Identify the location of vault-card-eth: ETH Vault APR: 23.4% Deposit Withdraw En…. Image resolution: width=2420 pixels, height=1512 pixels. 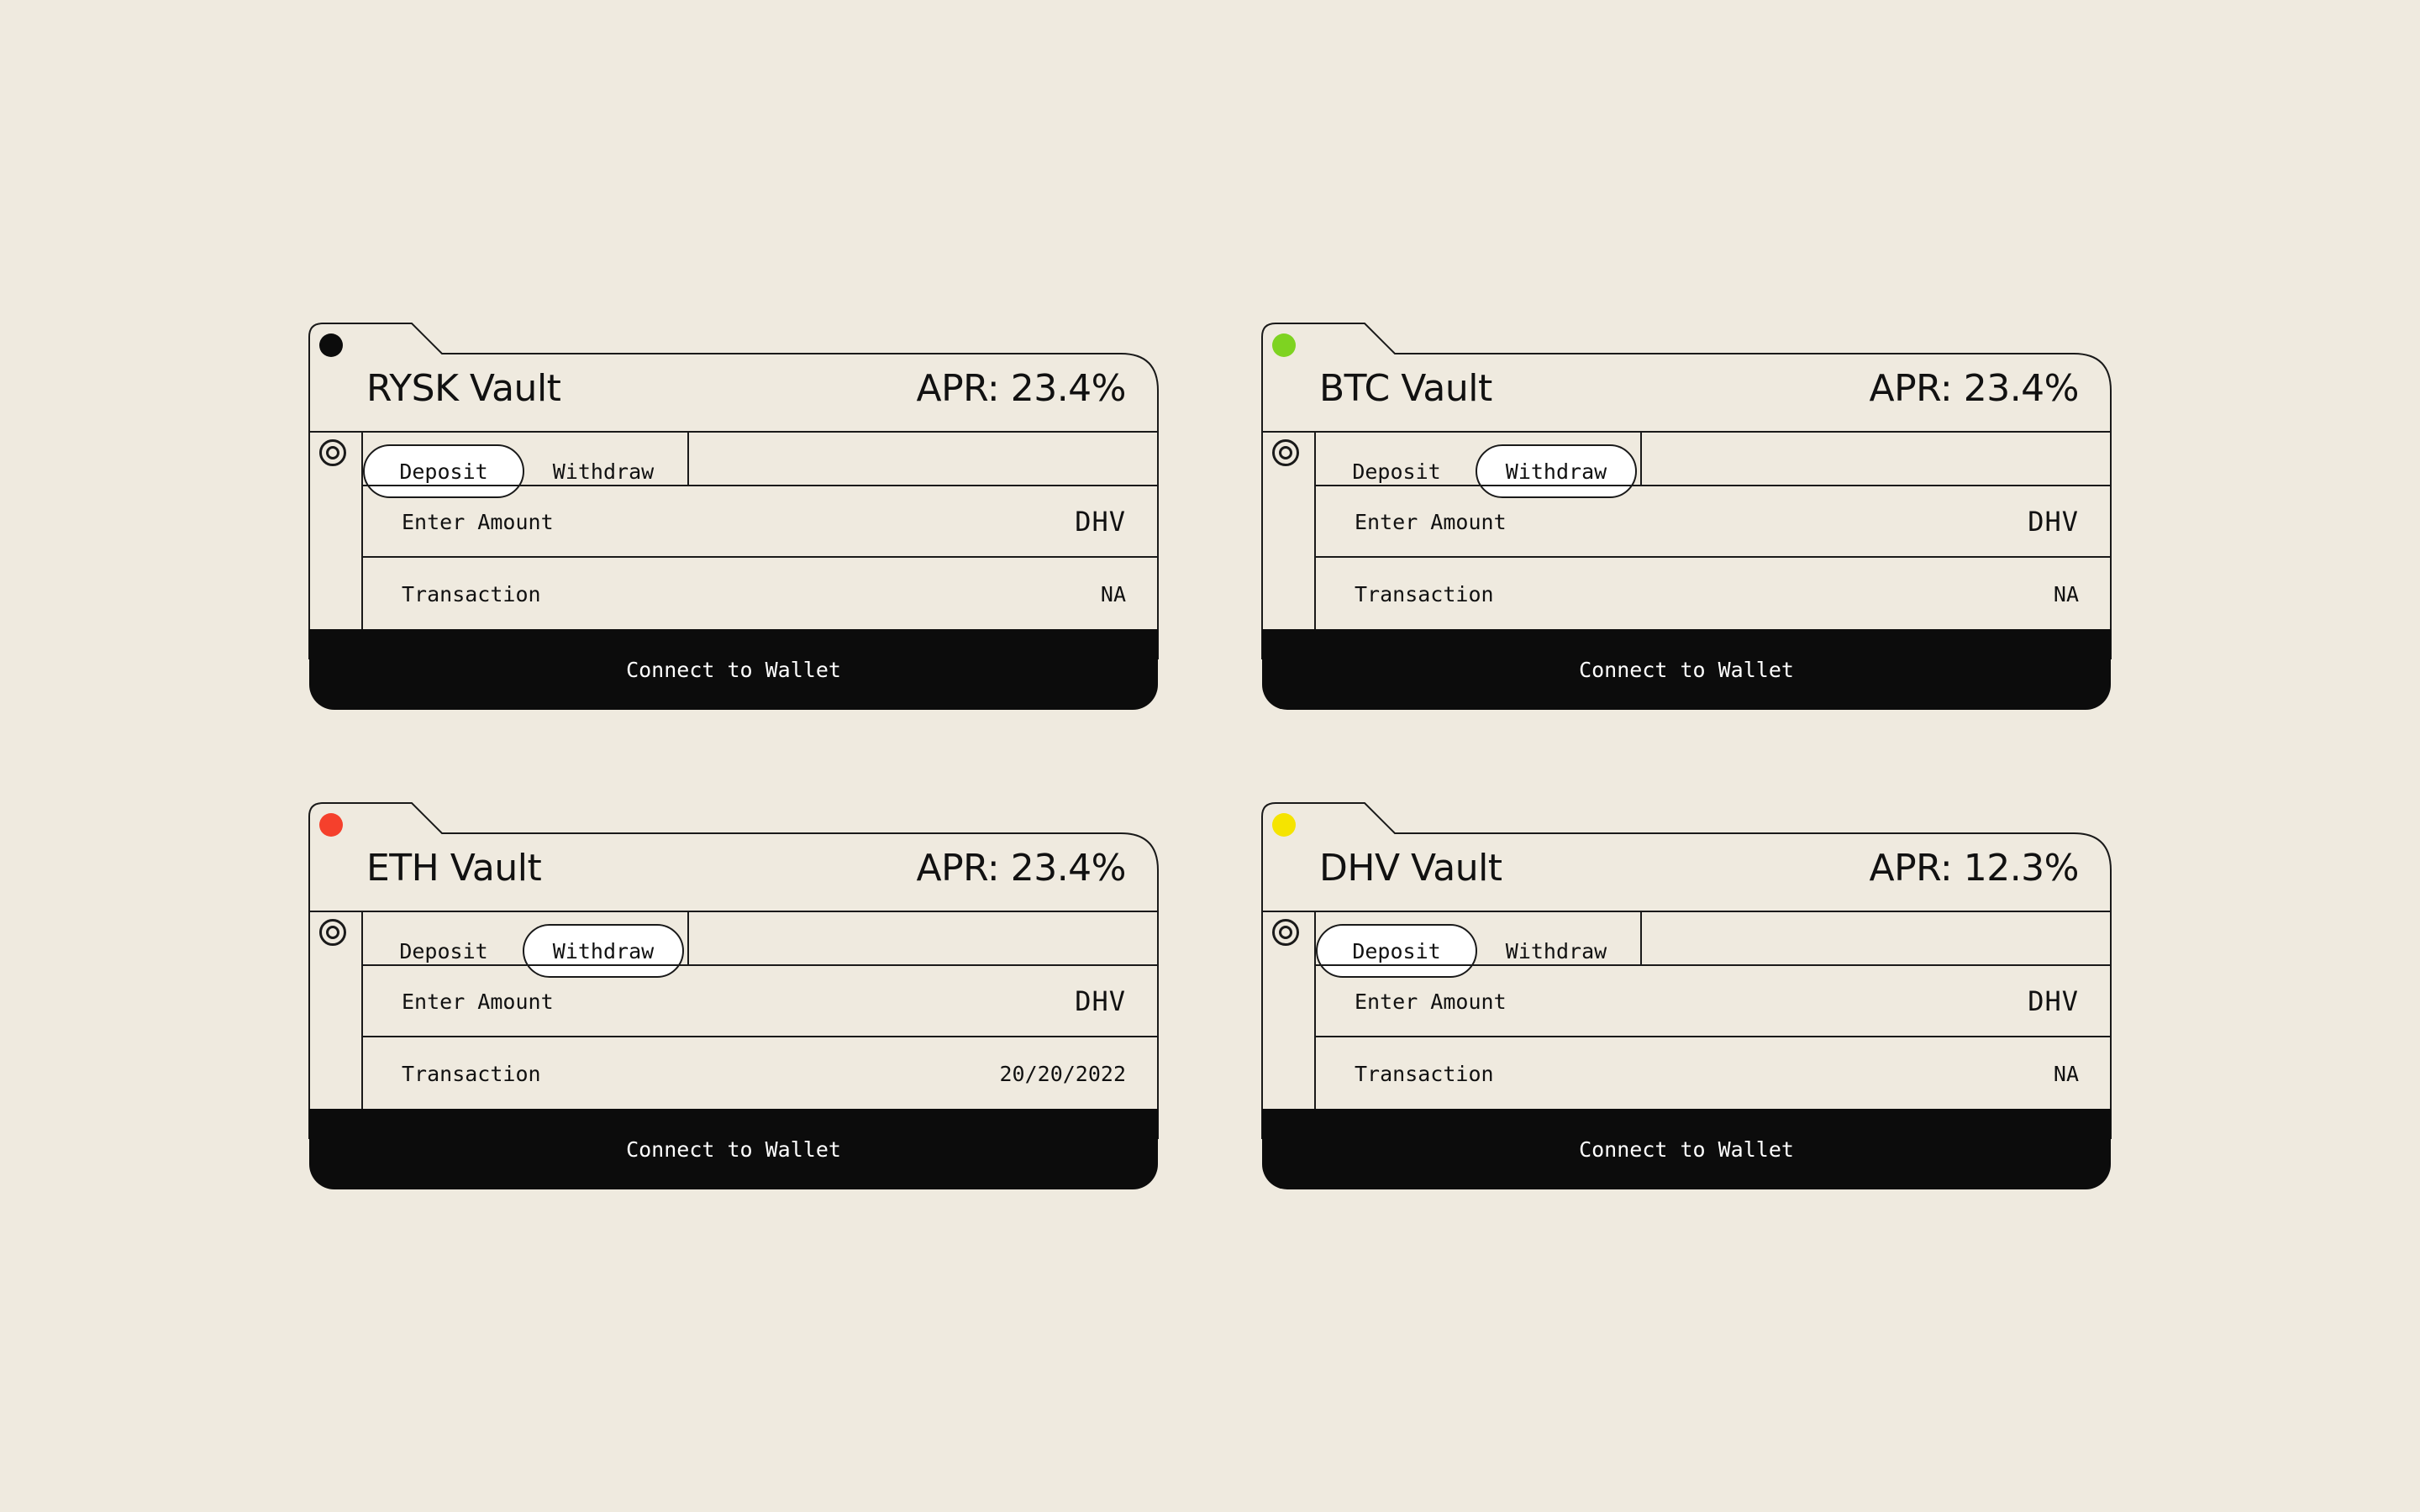
(734, 995).